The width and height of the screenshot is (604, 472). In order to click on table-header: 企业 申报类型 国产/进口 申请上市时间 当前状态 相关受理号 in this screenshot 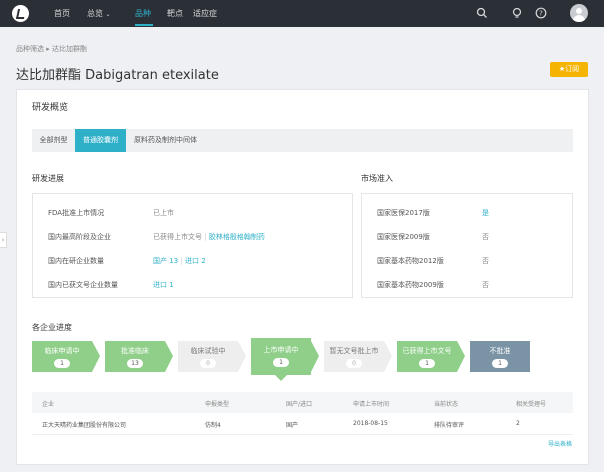, I will do `click(302, 402)`.